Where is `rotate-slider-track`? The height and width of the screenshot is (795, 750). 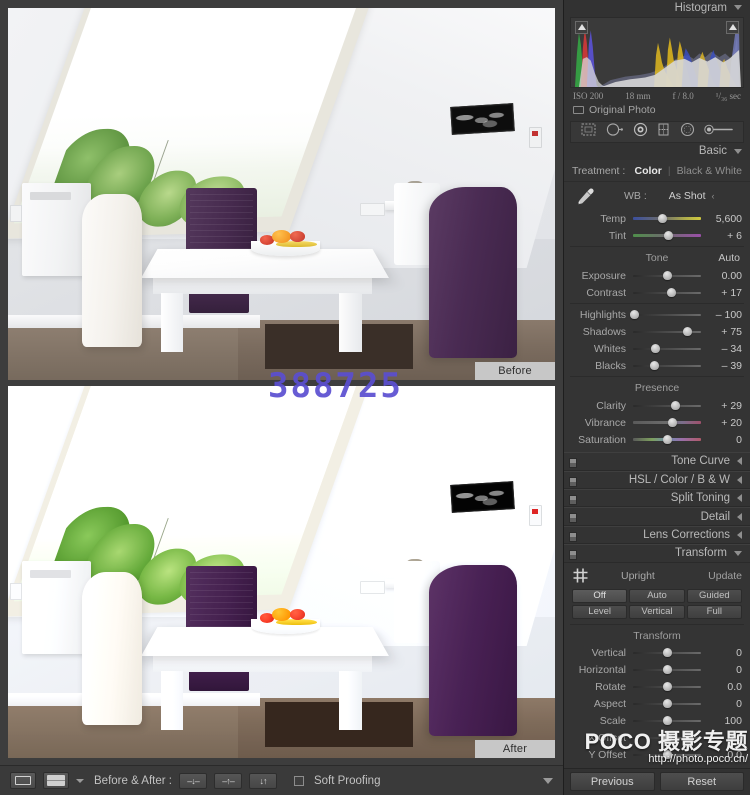
rotate-slider-track is located at coordinates (667, 687).